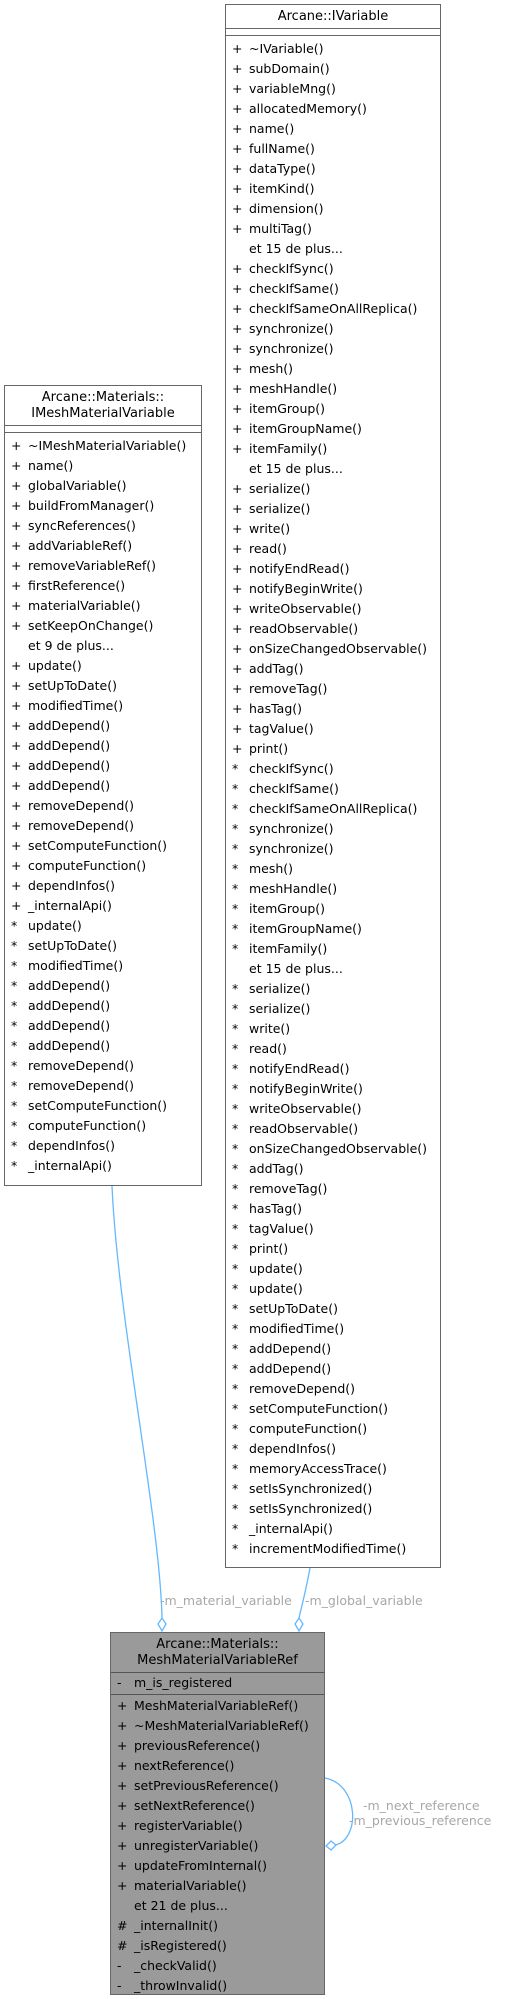  What do you see at coordinates (420, 1820) in the screenshot?
I see `edge-label-previous-reference: -m_previous_reference` at bounding box center [420, 1820].